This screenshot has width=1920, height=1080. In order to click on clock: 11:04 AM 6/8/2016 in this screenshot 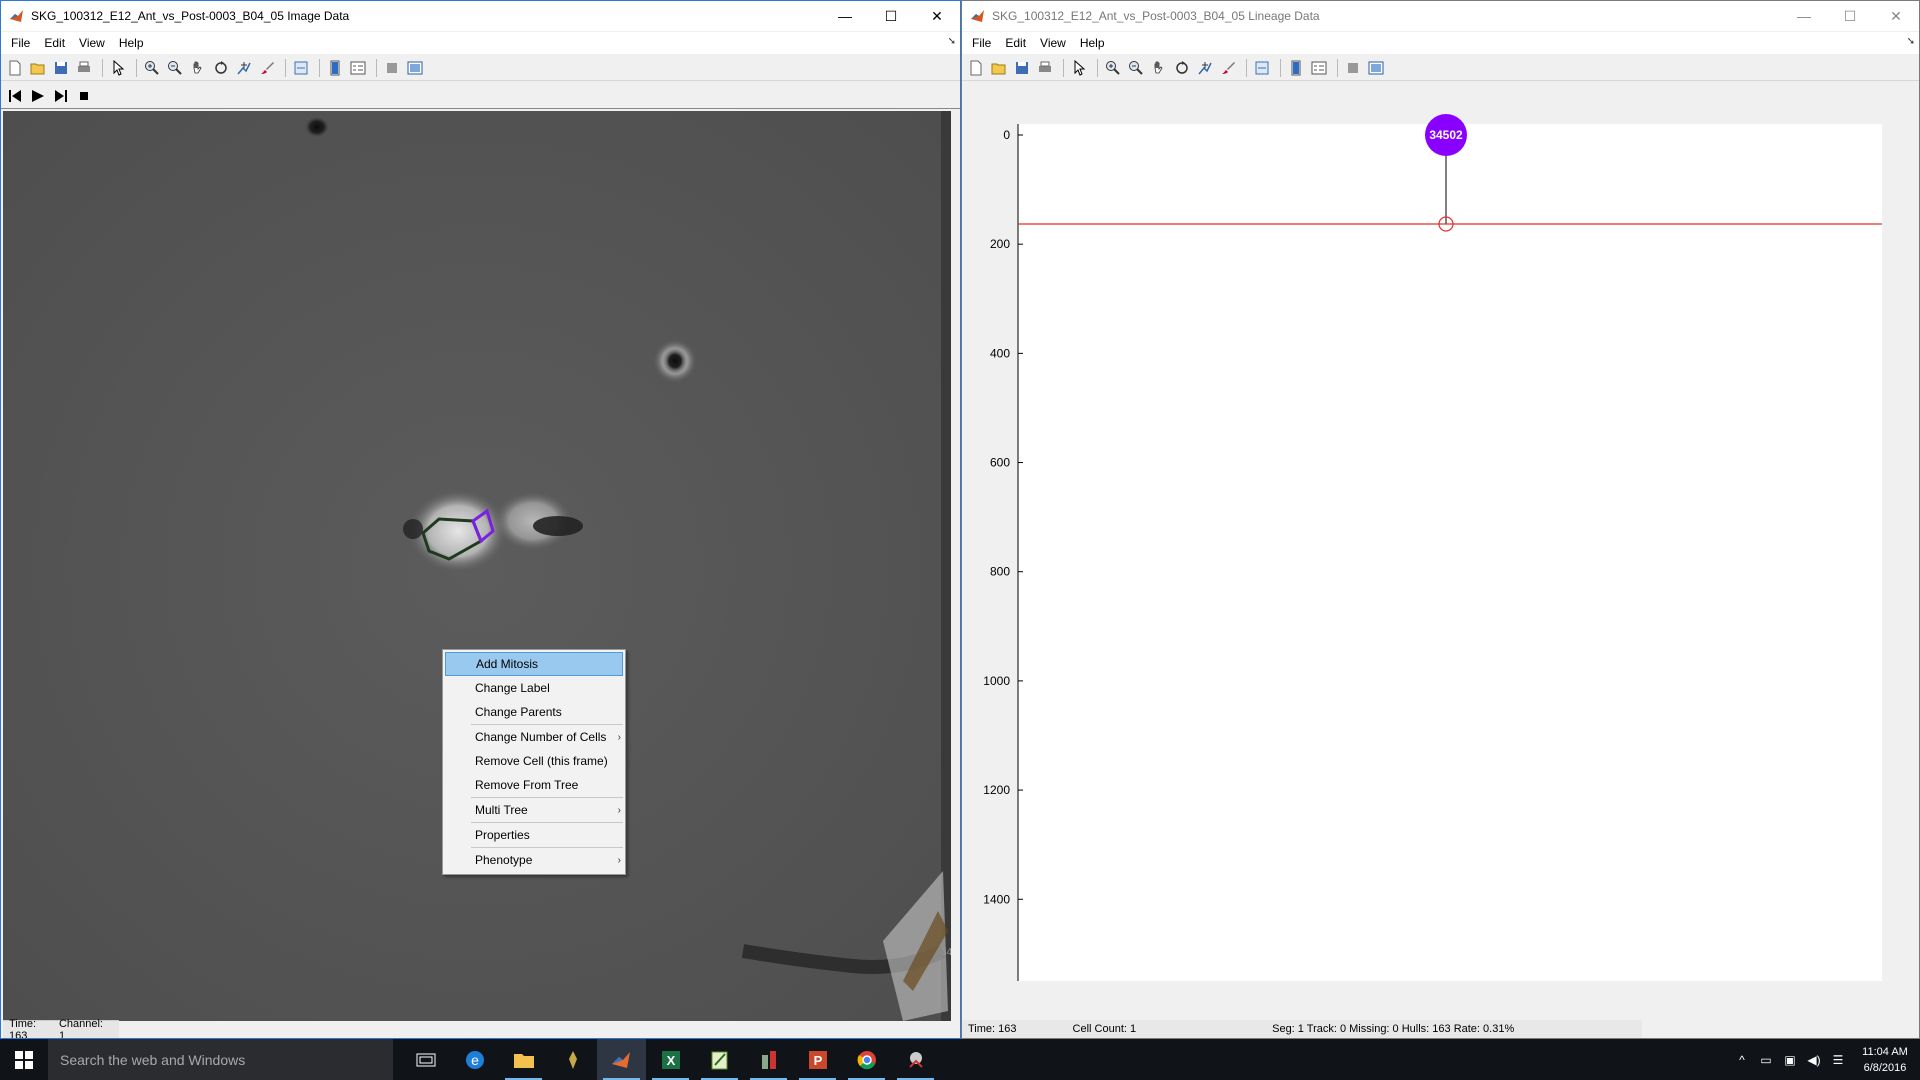, I will do `click(1885, 1060)`.